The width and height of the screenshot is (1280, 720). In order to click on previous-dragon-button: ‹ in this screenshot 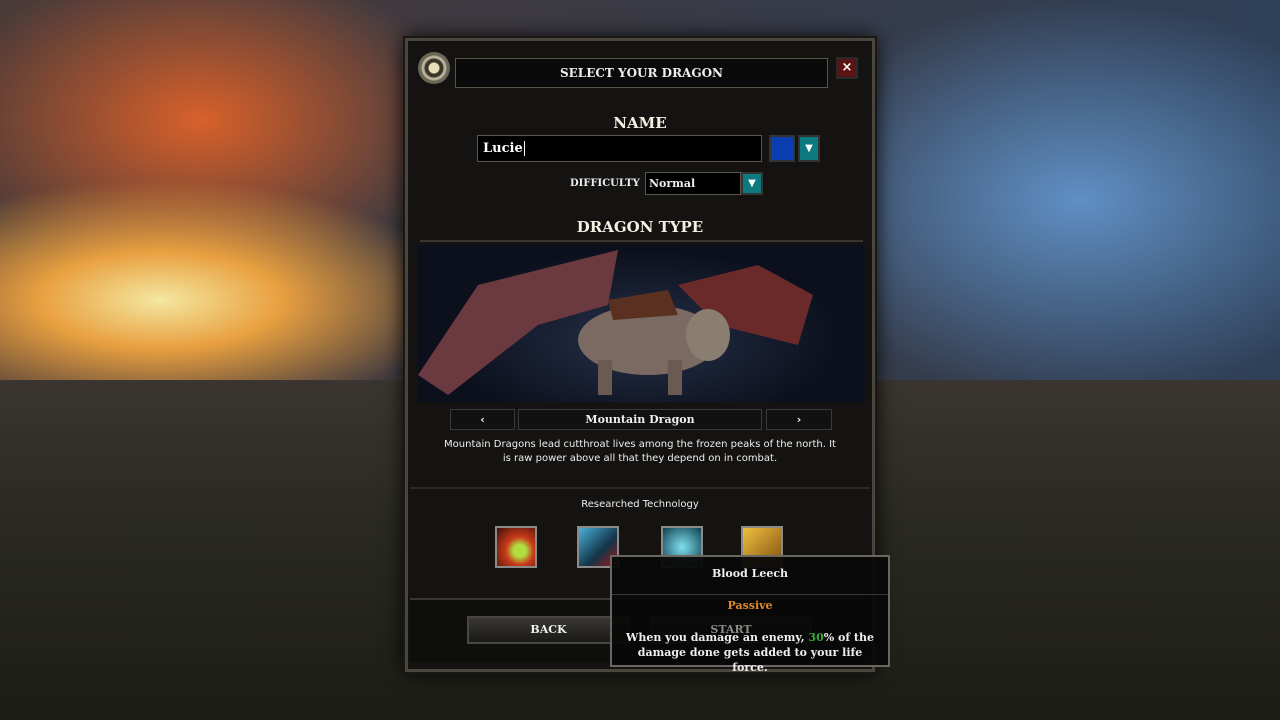, I will do `click(482, 419)`.